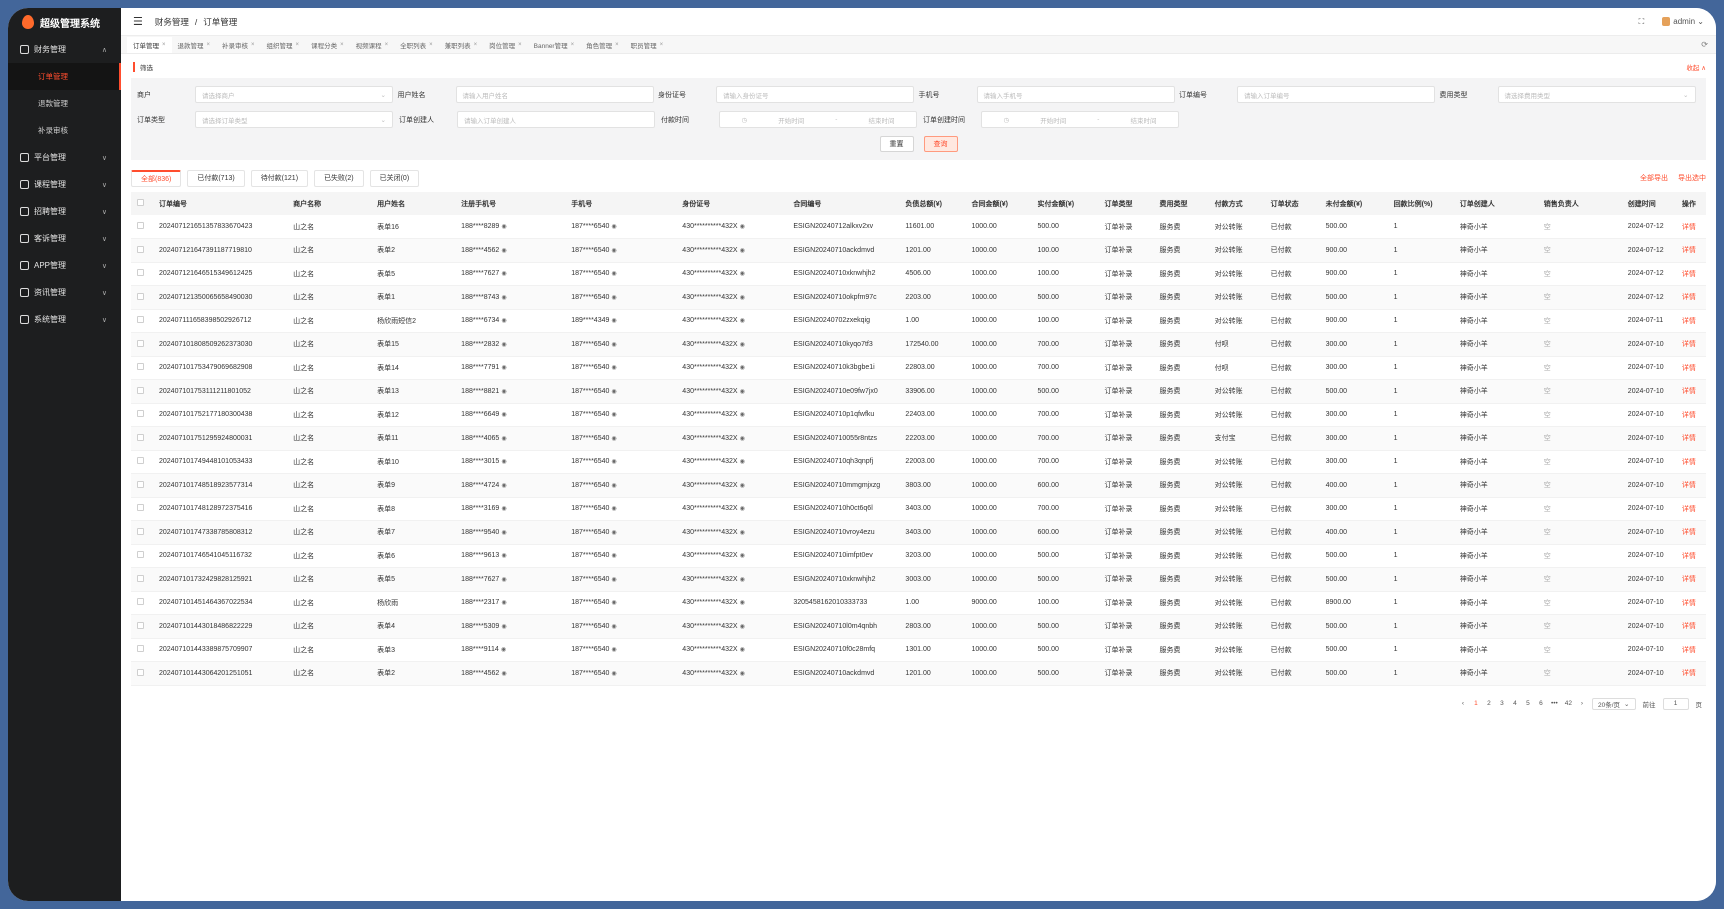 Image resolution: width=1724 pixels, height=909 pixels. Describe the element at coordinates (394, 178) in the screenshot. I see `status-tab: 已关闭(0)` at that location.